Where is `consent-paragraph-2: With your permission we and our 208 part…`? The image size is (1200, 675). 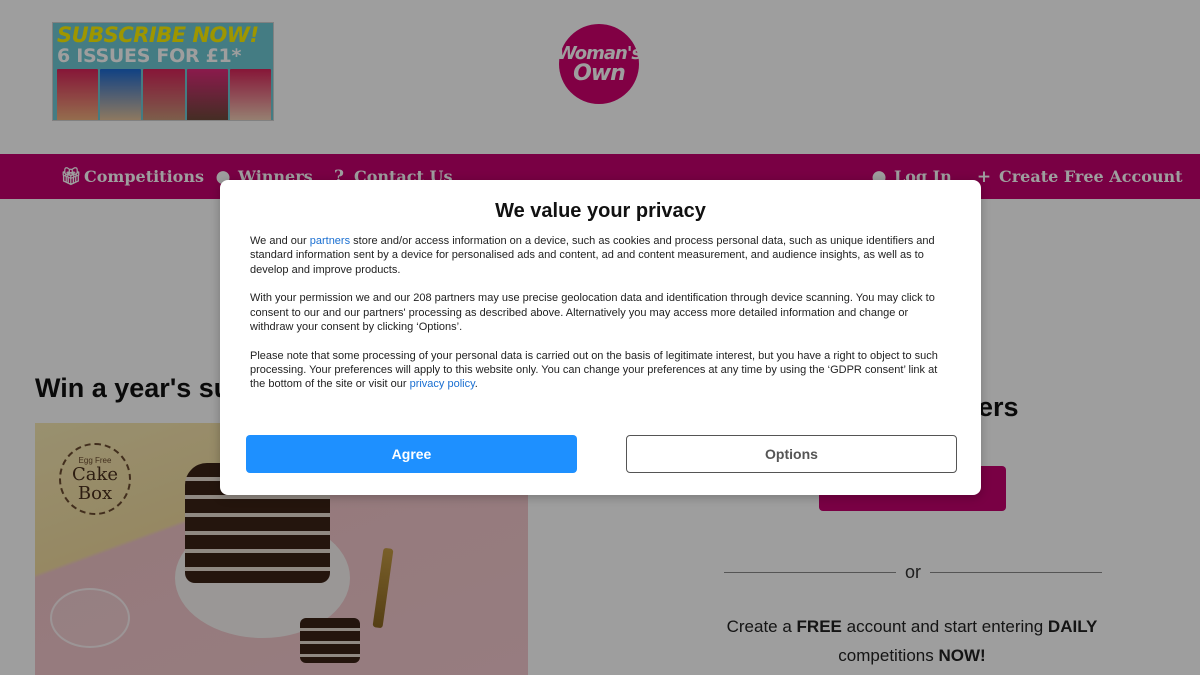
consent-paragraph-2: With your permission we and our 208 part… is located at coordinates (592, 312).